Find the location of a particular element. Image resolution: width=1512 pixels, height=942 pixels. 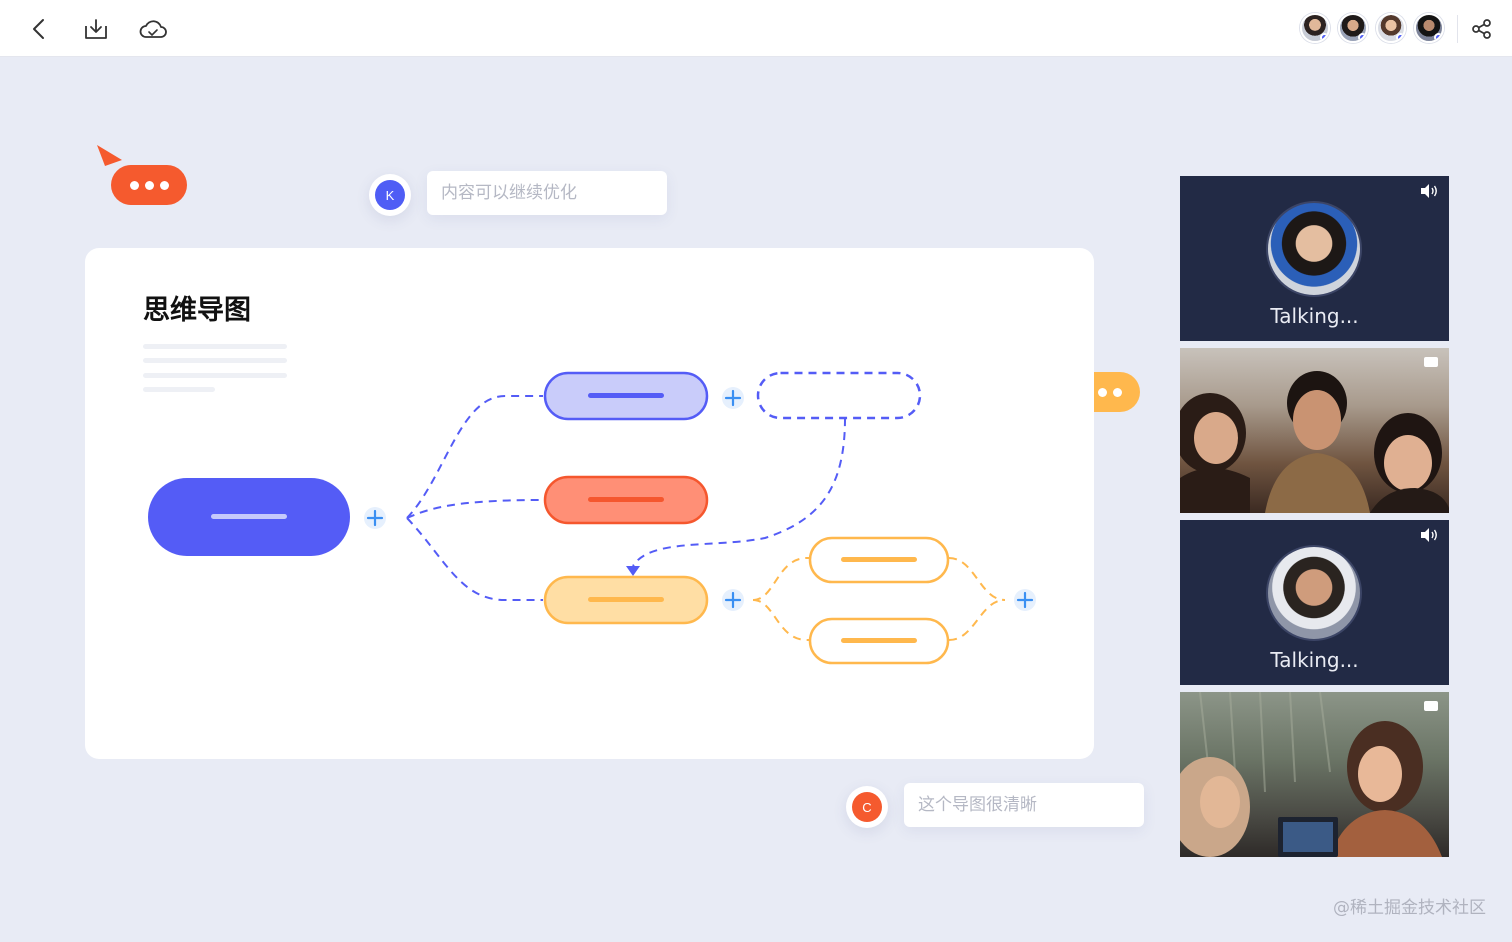

top-toolbar is located at coordinates (756, 28).